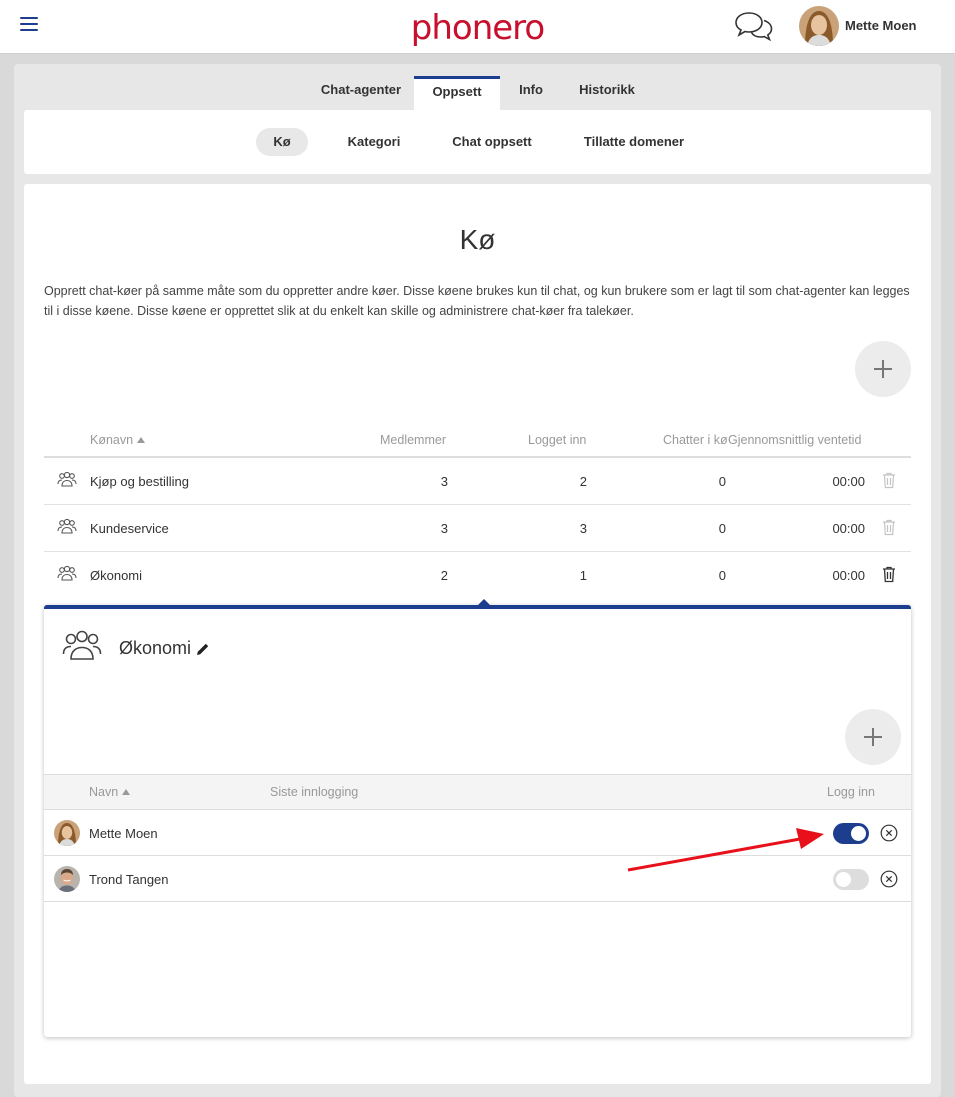  Describe the element at coordinates (477, 481) in the screenshot. I see `queue-row: Kjøp og bestilling 3 2 0 00:00` at that location.